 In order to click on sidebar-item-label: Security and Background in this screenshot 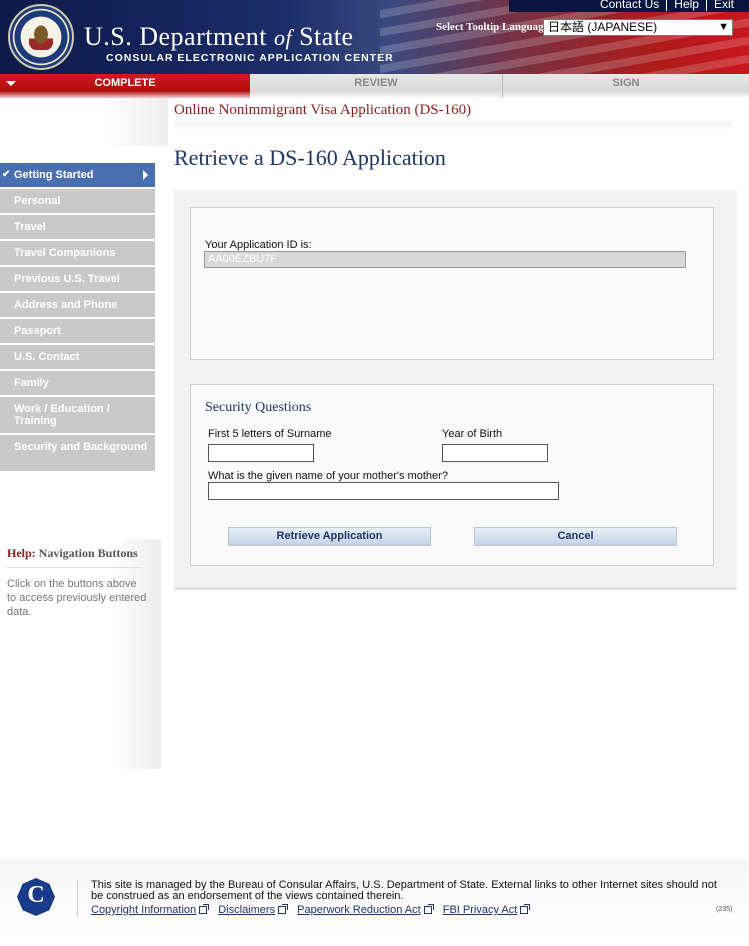, I will do `click(81, 447)`.